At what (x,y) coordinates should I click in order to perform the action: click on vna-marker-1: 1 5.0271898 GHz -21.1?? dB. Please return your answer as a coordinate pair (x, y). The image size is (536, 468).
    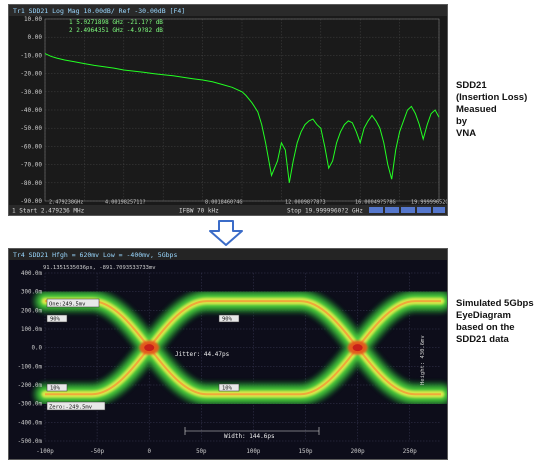
    Looking at the image, I should click on (116, 22).